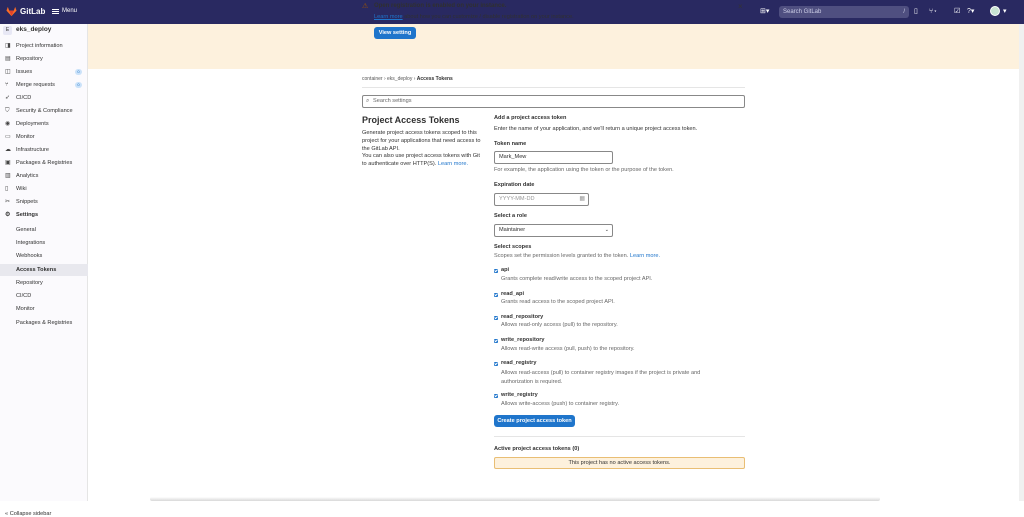 Image resolution: width=1024 pixels, height=517 pixels. Describe the element at coordinates (510, 144) in the screenshot. I see `token-name-label: Token name` at that location.